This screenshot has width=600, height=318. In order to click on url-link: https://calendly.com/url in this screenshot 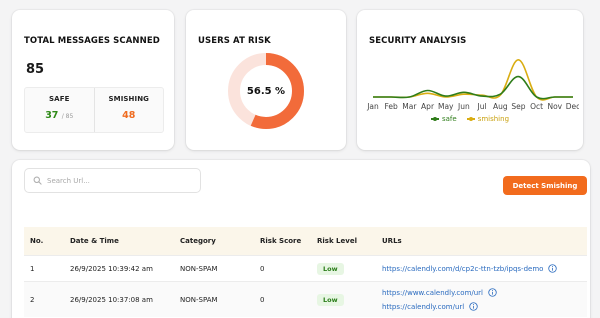, I will do `click(423, 307)`.